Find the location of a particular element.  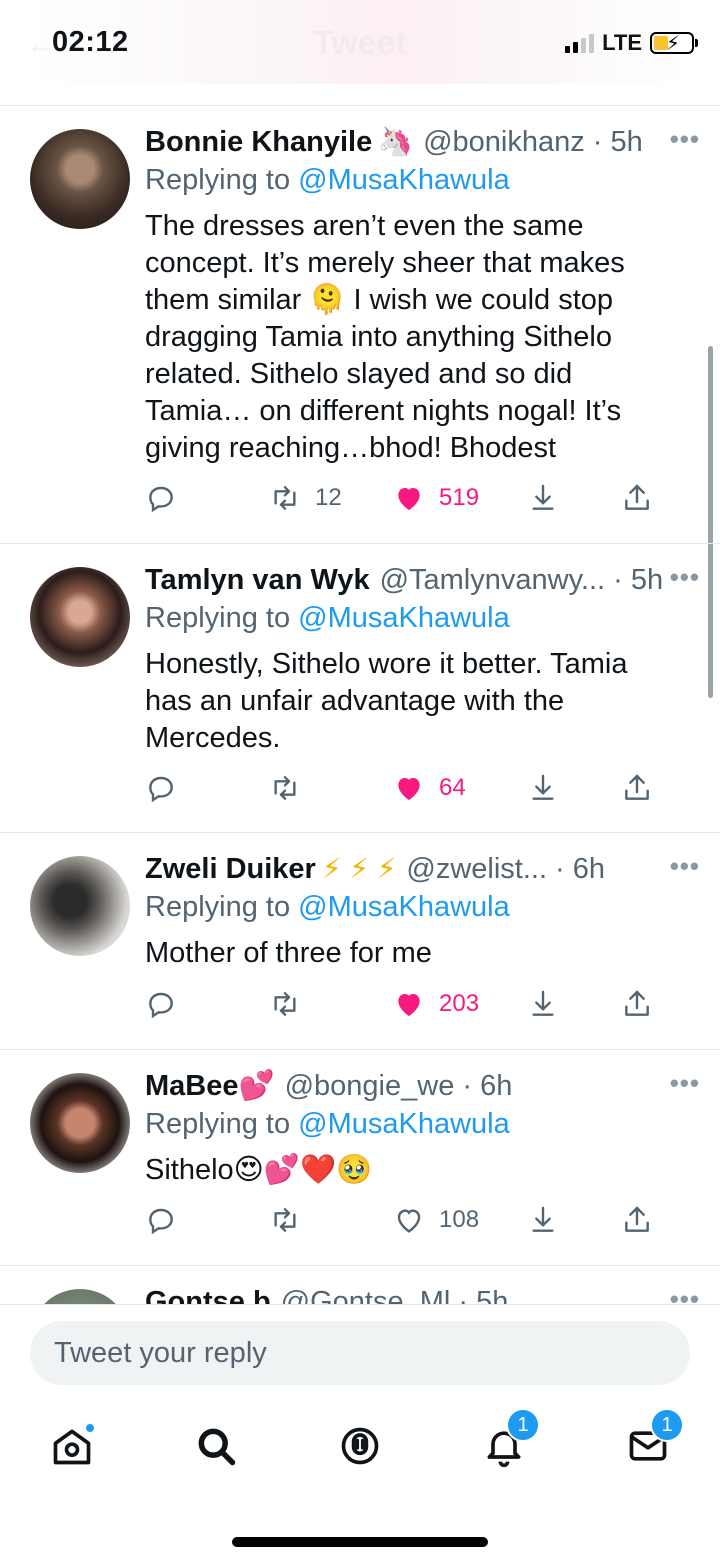

new-content-dot is located at coordinates (90, 1428).